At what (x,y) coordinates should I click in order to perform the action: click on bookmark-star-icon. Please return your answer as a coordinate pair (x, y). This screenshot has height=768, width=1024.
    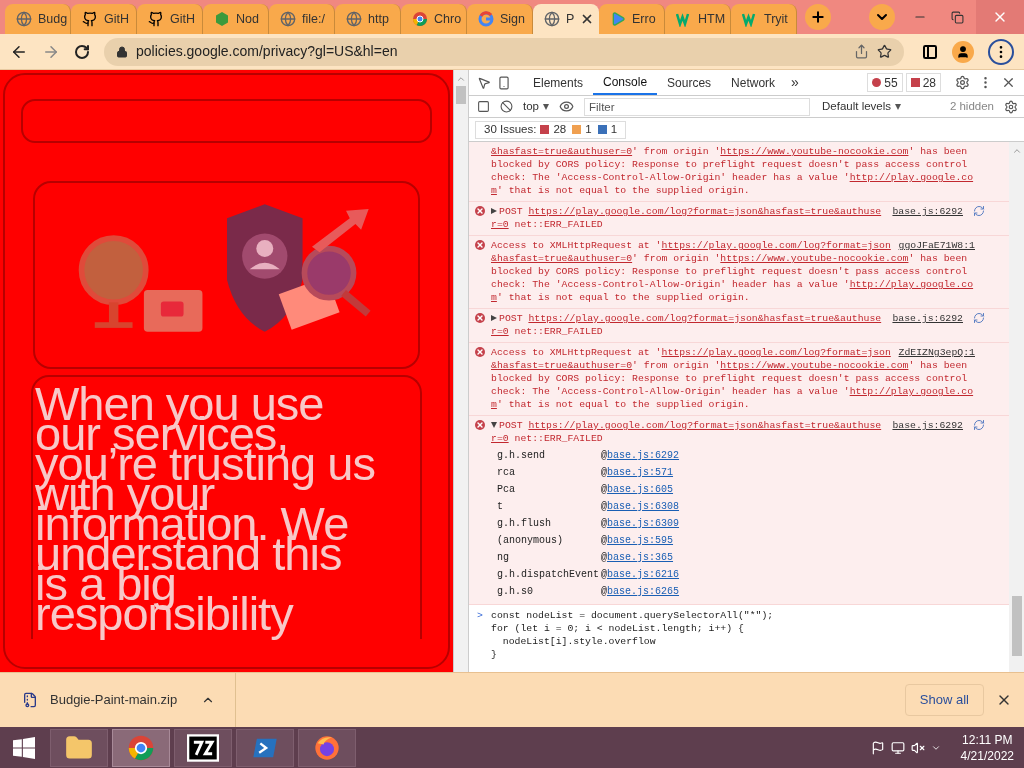
    Looking at the image, I should click on (884, 51).